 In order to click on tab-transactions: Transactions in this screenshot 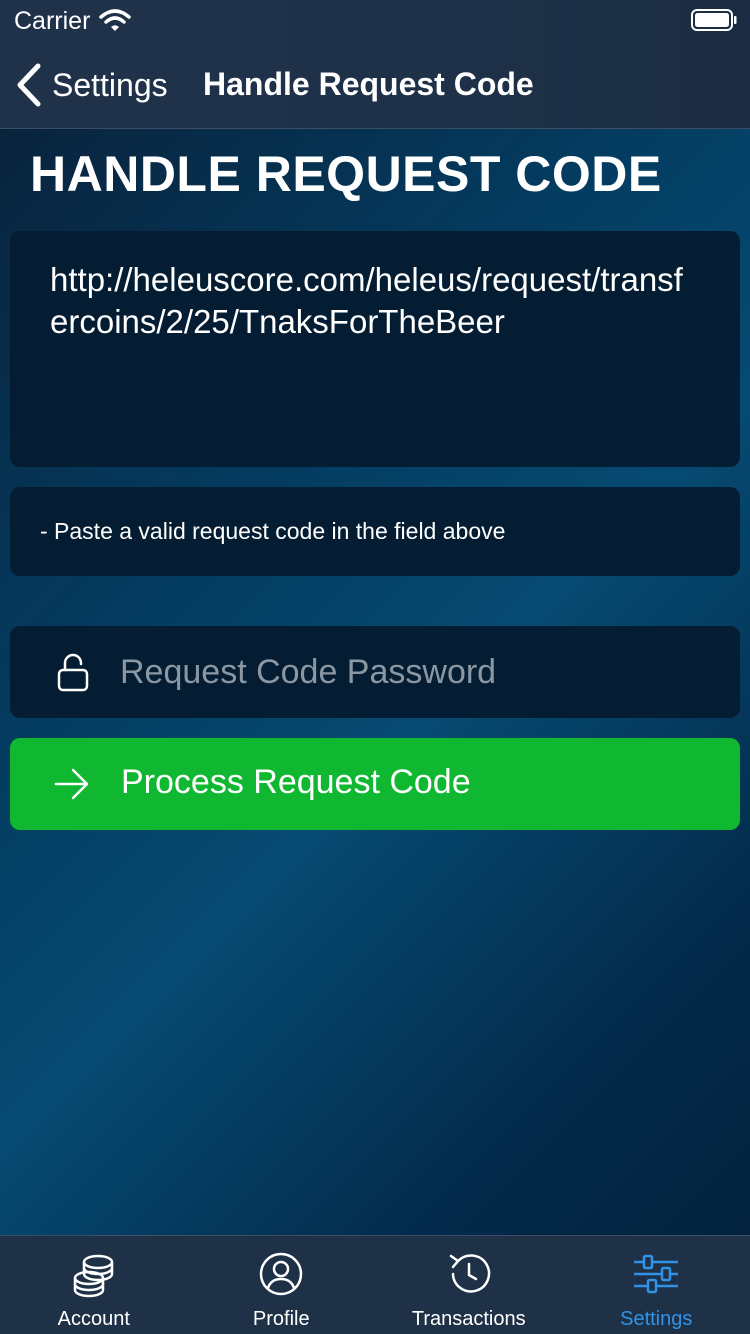, I will do `click(469, 1285)`.